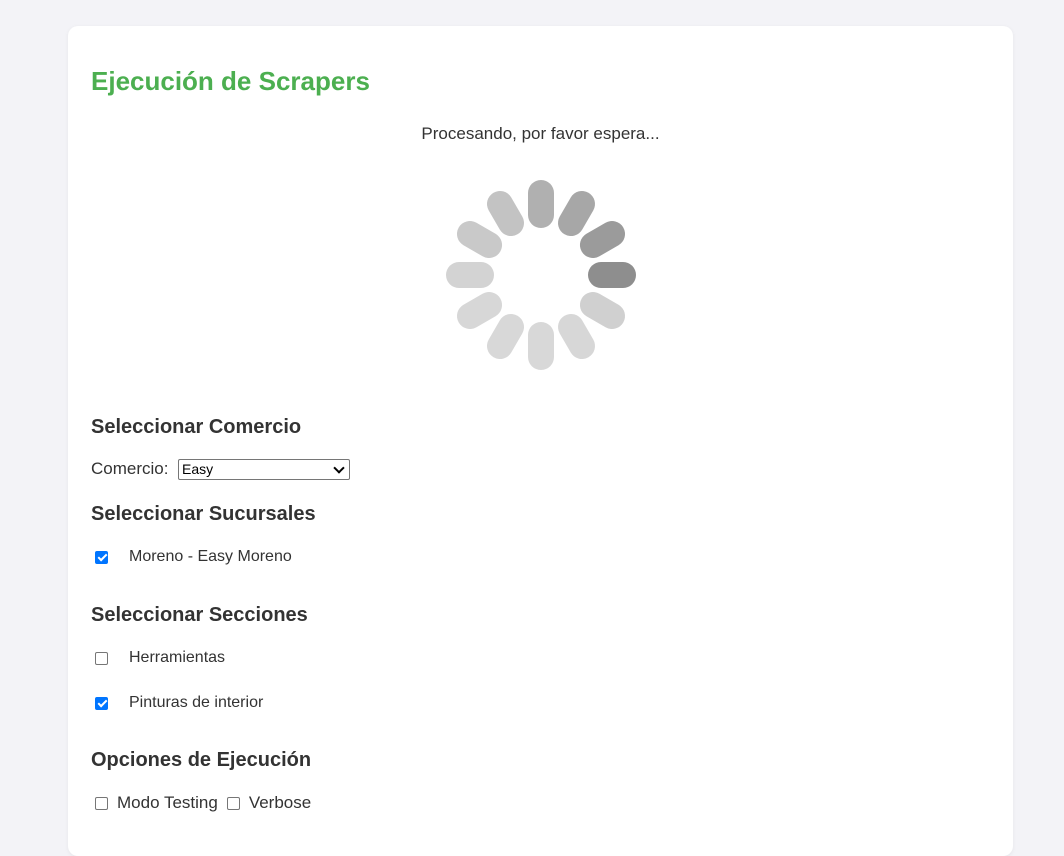 This screenshot has height=856, width=1064. I want to click on secciones-heading: Seleccionar Secciones, so click(199, 615).